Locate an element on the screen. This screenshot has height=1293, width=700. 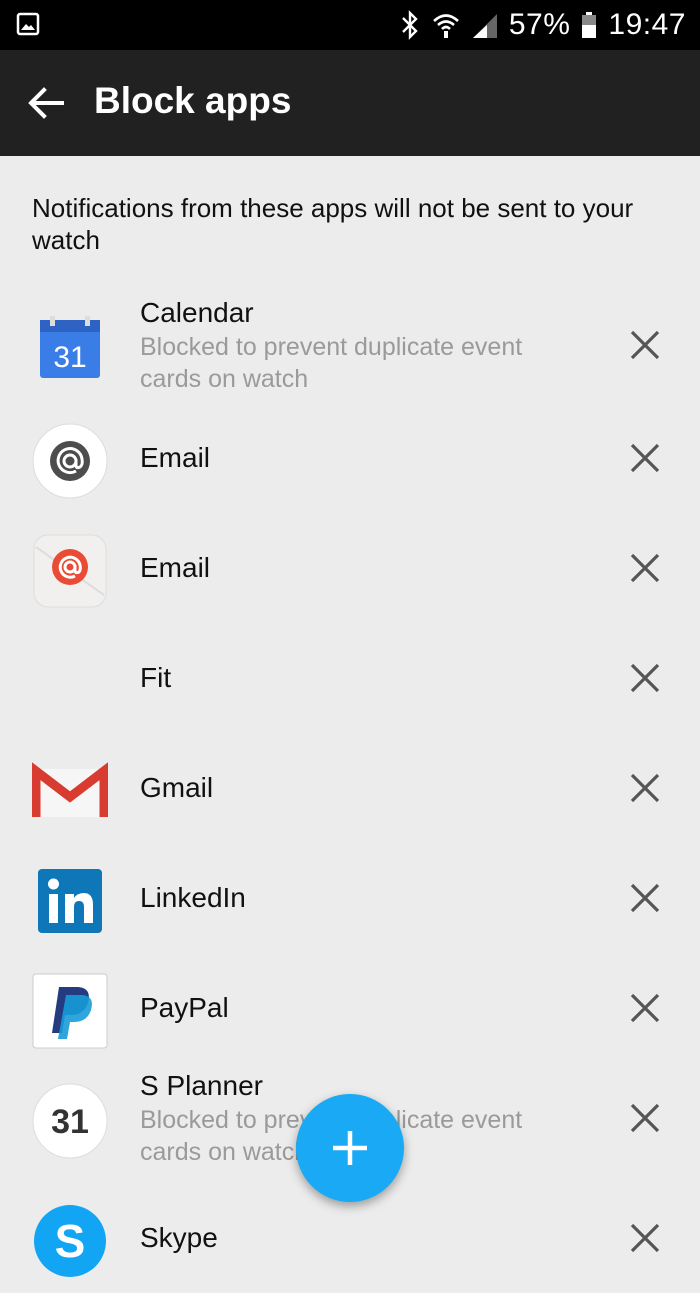
battery-icon is located at coordinates (589, 25).